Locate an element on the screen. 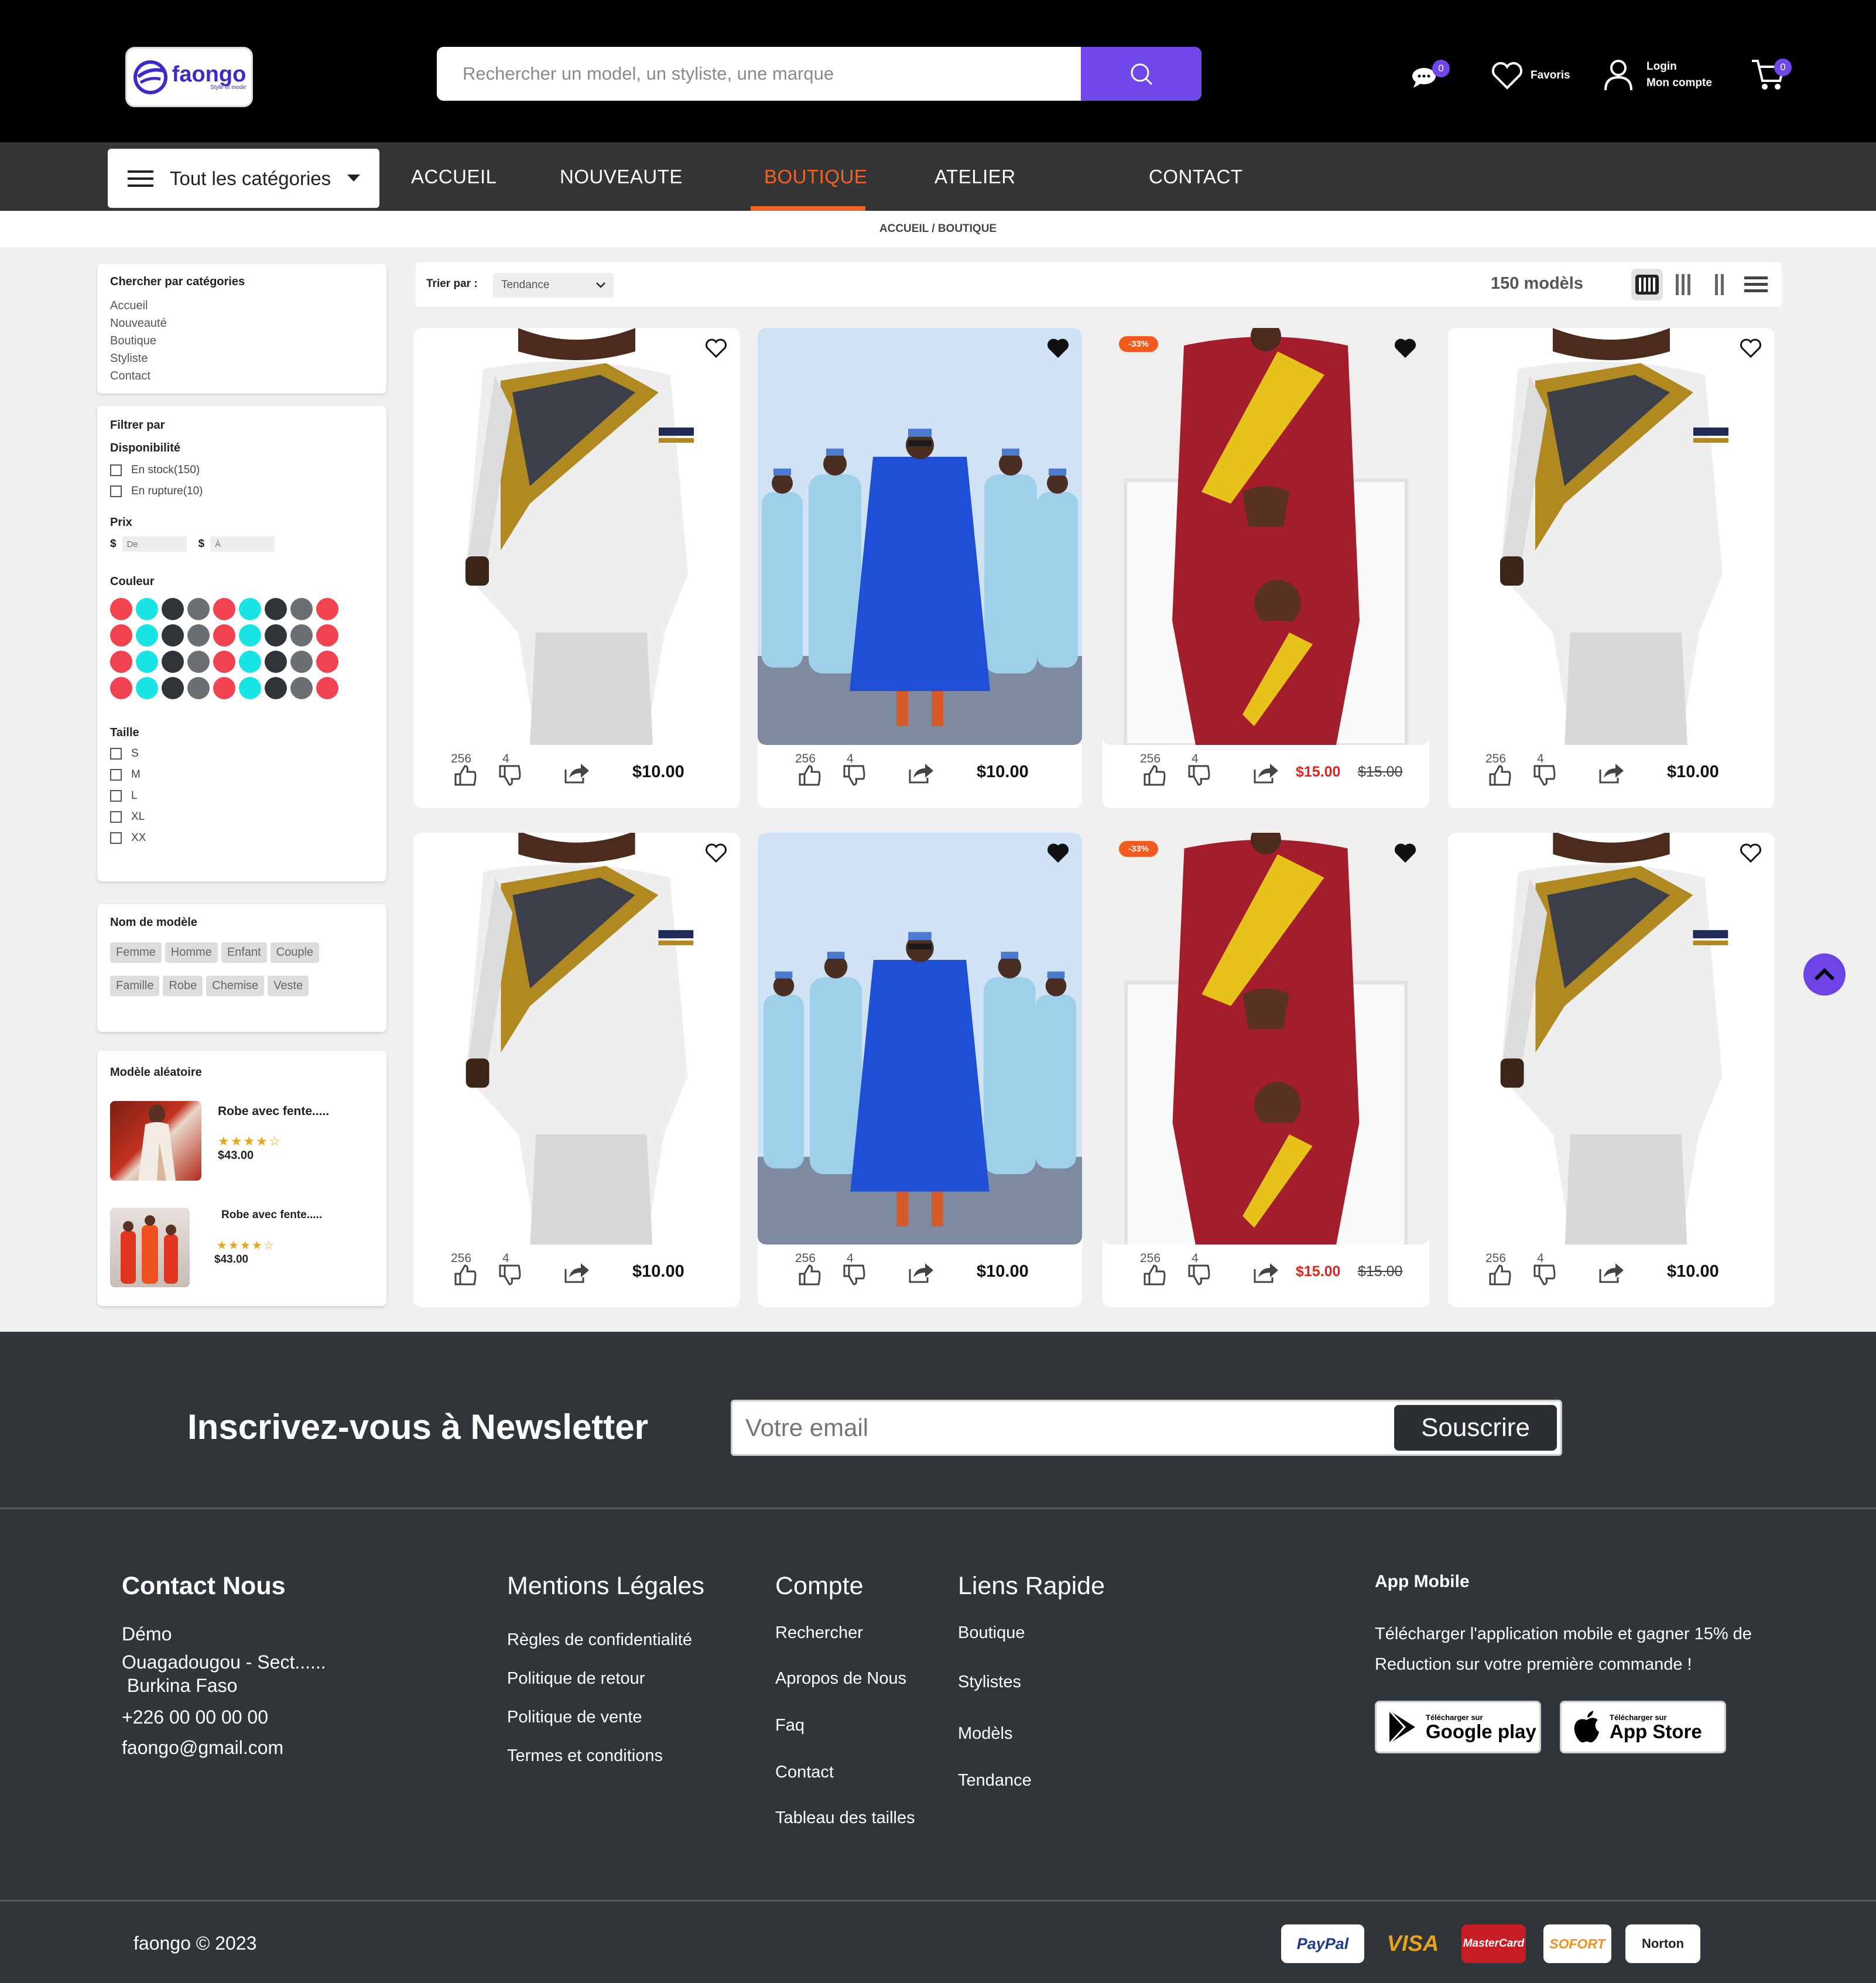 The height and width of the screenshot is (1983, 1876). search-input is located at coordinates (759, 74).